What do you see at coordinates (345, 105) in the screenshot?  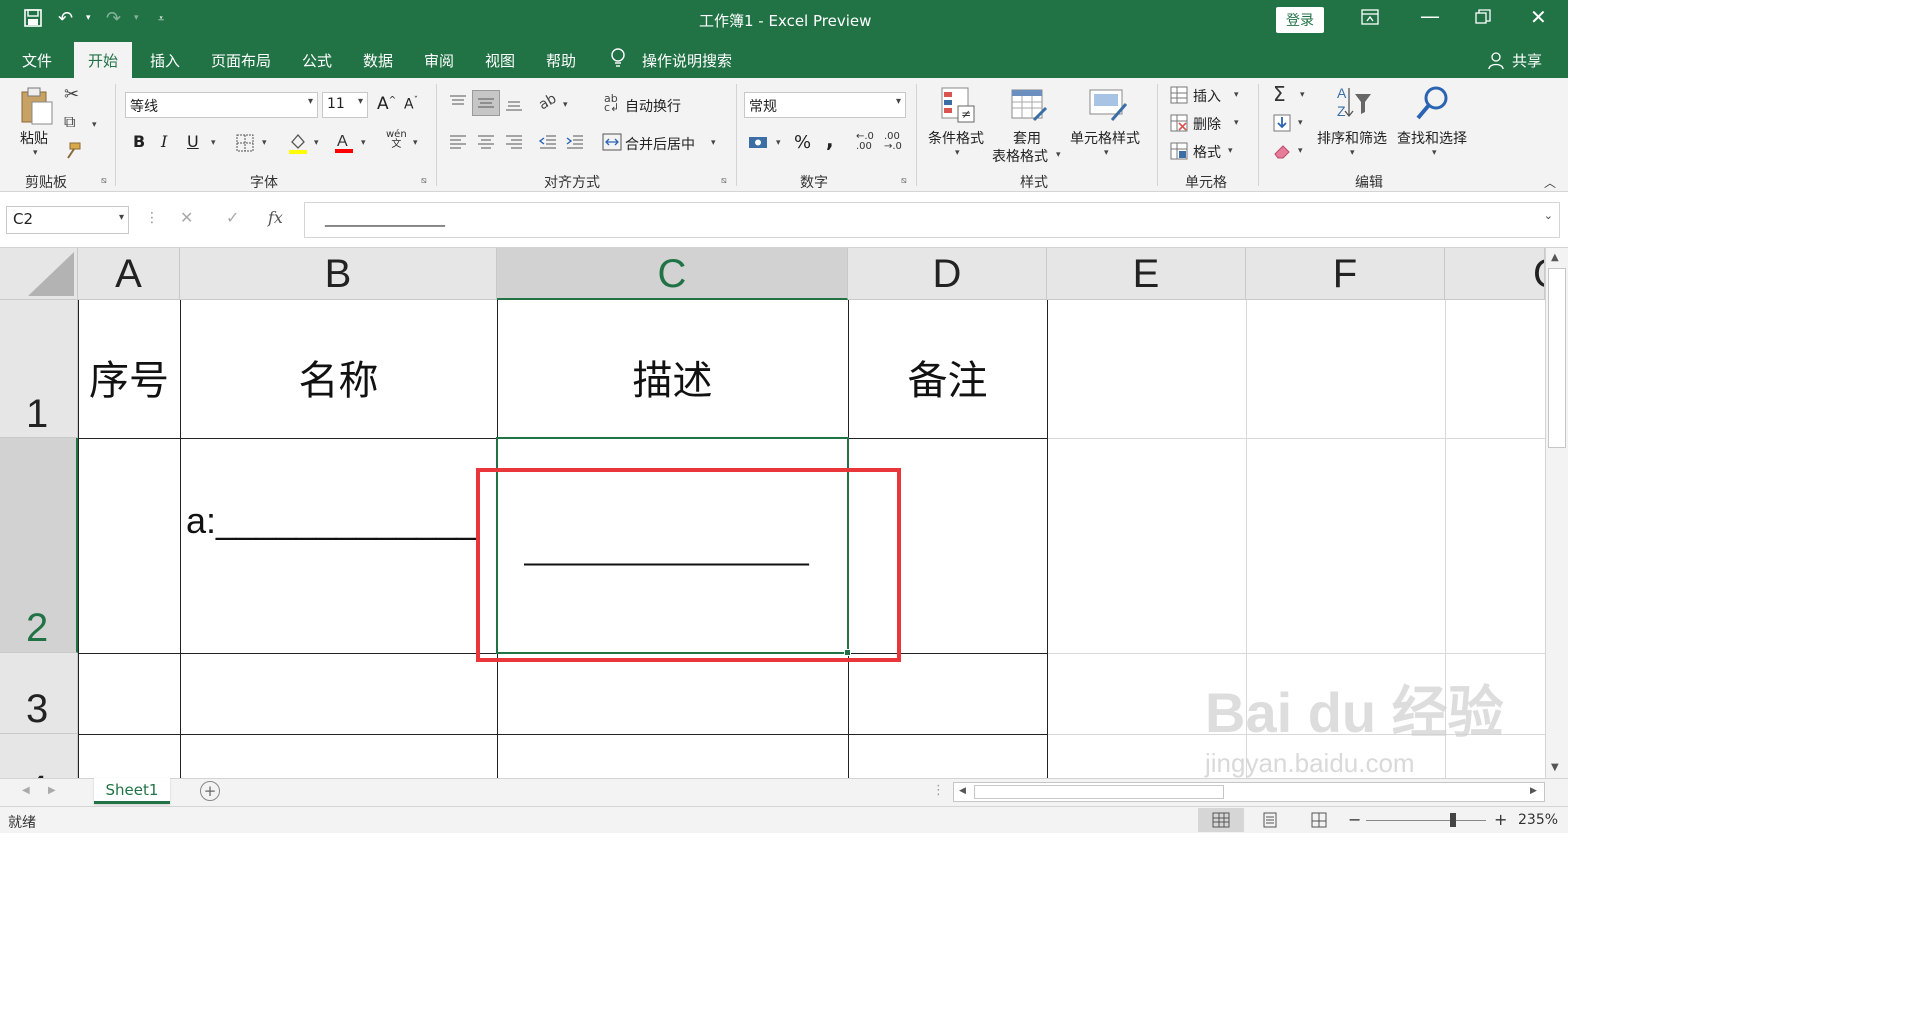 I see `font-size-combo: 11 ▾` at bounding box center [345, 105].